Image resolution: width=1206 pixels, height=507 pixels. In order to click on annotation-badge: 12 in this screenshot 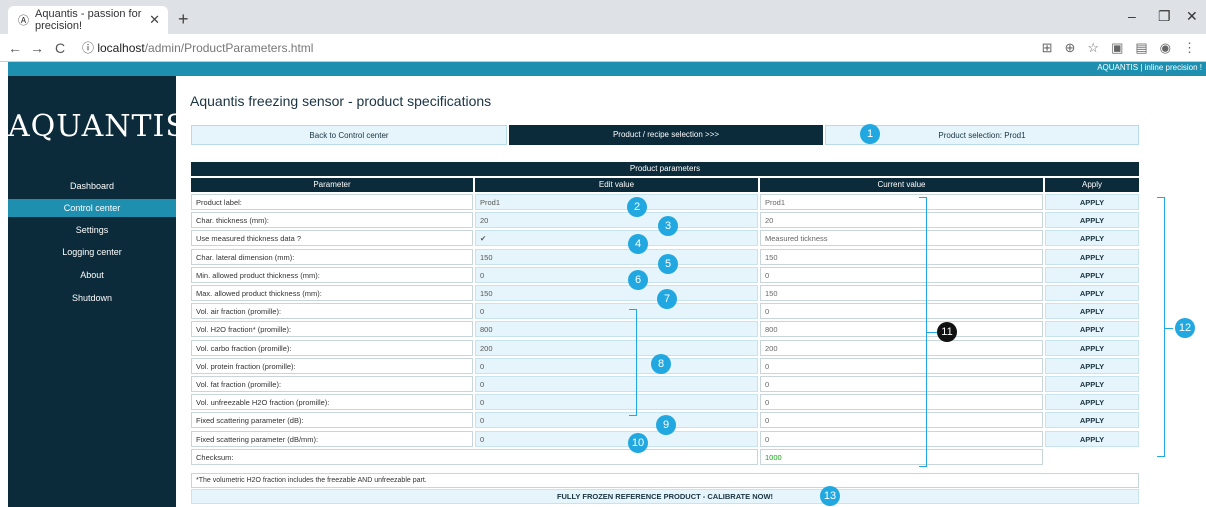, I will do `click(1185, 328)`.